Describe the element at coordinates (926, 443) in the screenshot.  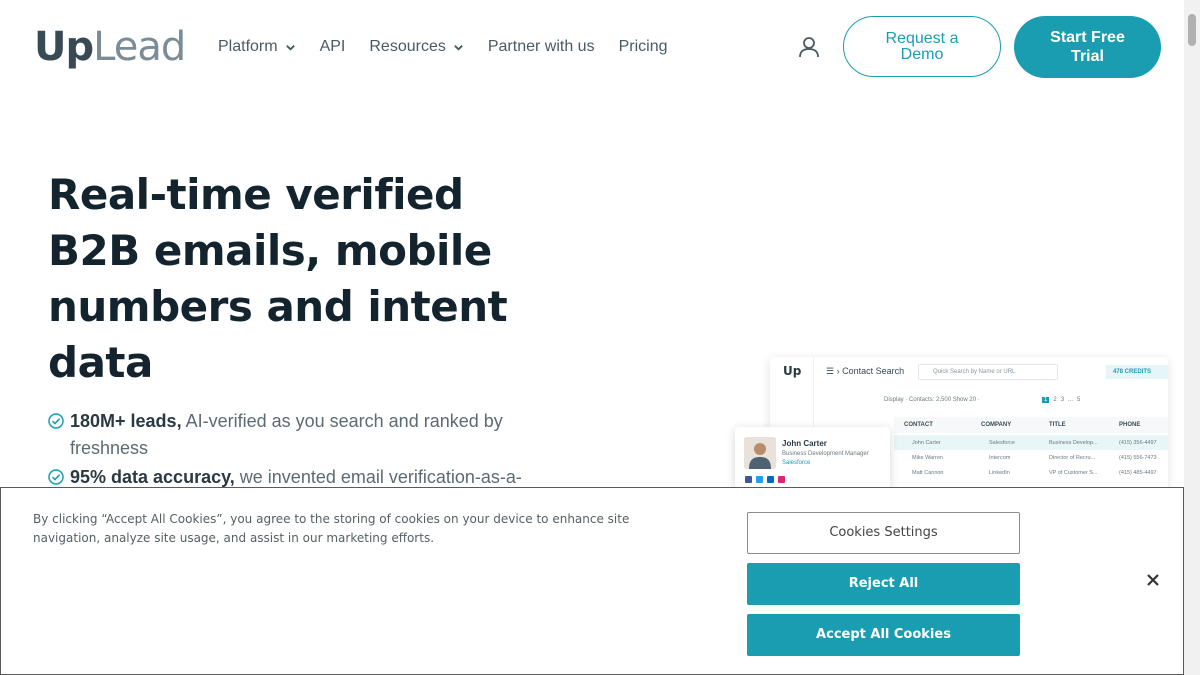
I see `mock-cell: John Carter` at that location.